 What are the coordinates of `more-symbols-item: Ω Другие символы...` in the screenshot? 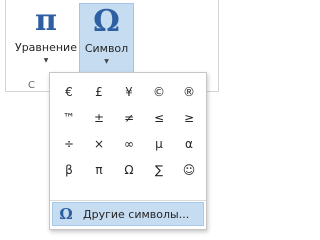 It's located at (128, 214).